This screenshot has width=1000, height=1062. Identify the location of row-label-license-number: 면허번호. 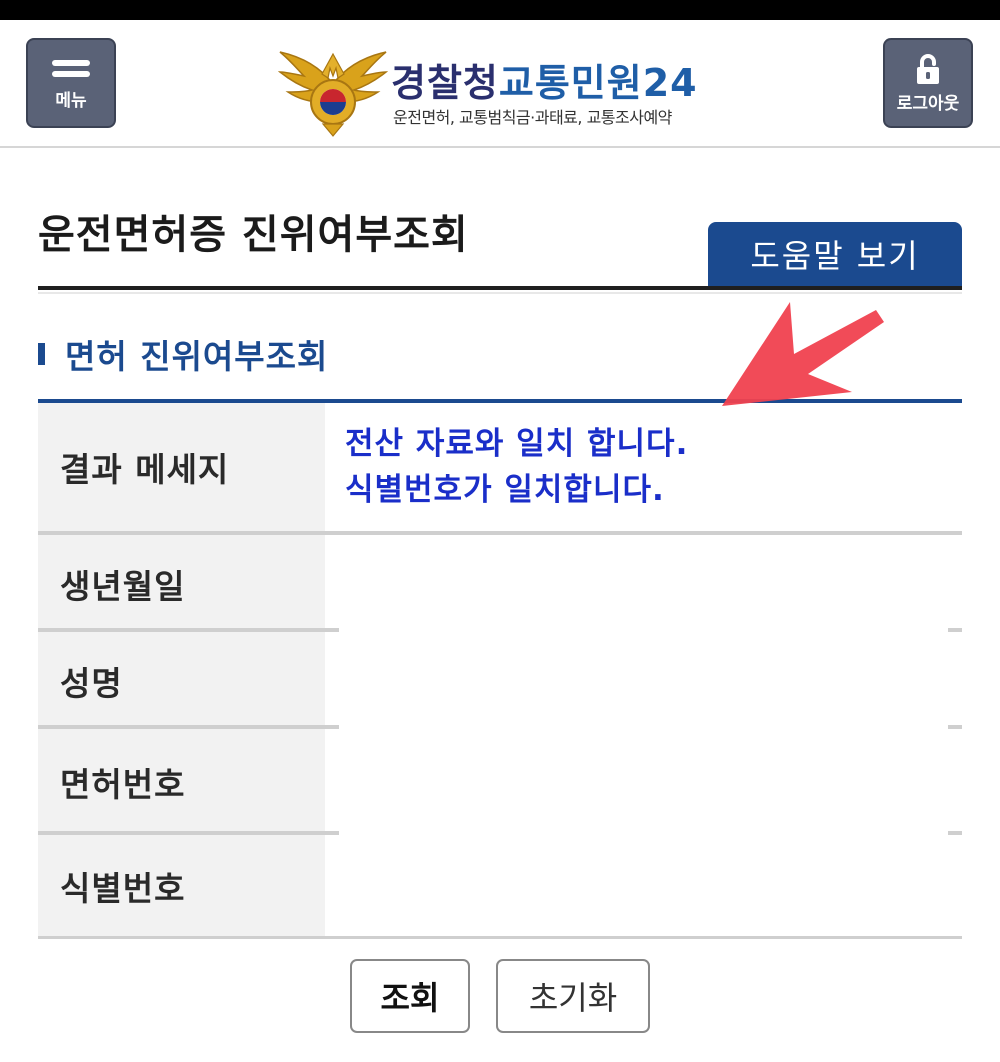
(181, 782).